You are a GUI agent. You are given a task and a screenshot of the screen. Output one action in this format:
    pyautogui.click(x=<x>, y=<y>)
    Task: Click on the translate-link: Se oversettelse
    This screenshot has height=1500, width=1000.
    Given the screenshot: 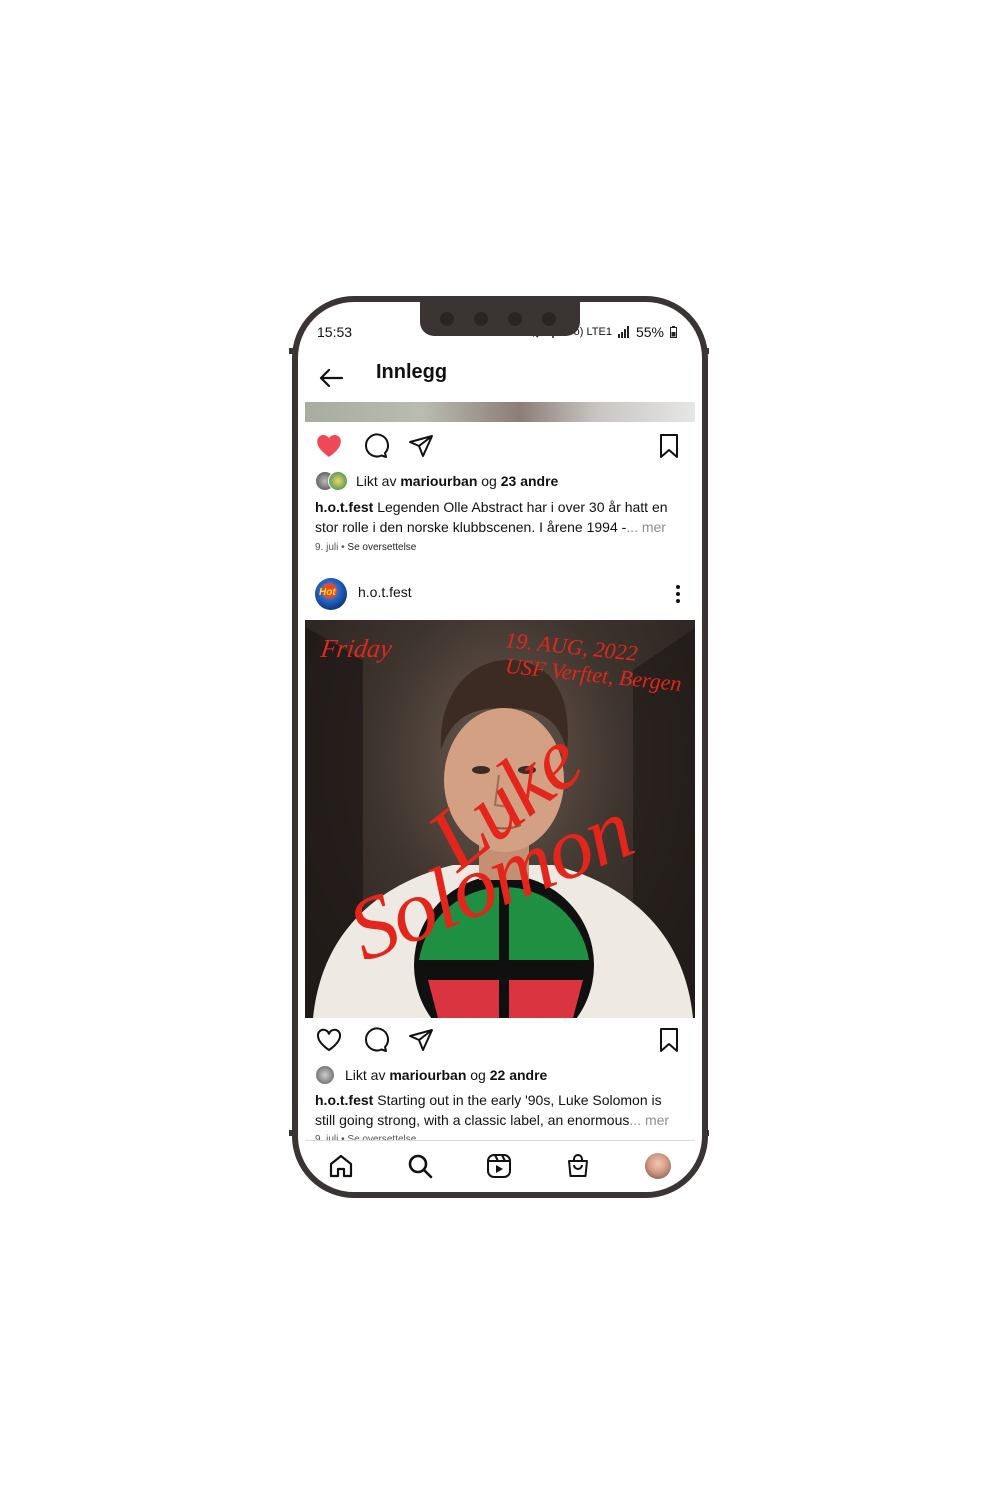 What is the action you would take?
    pyautogui.click(x=381, y=547)
    